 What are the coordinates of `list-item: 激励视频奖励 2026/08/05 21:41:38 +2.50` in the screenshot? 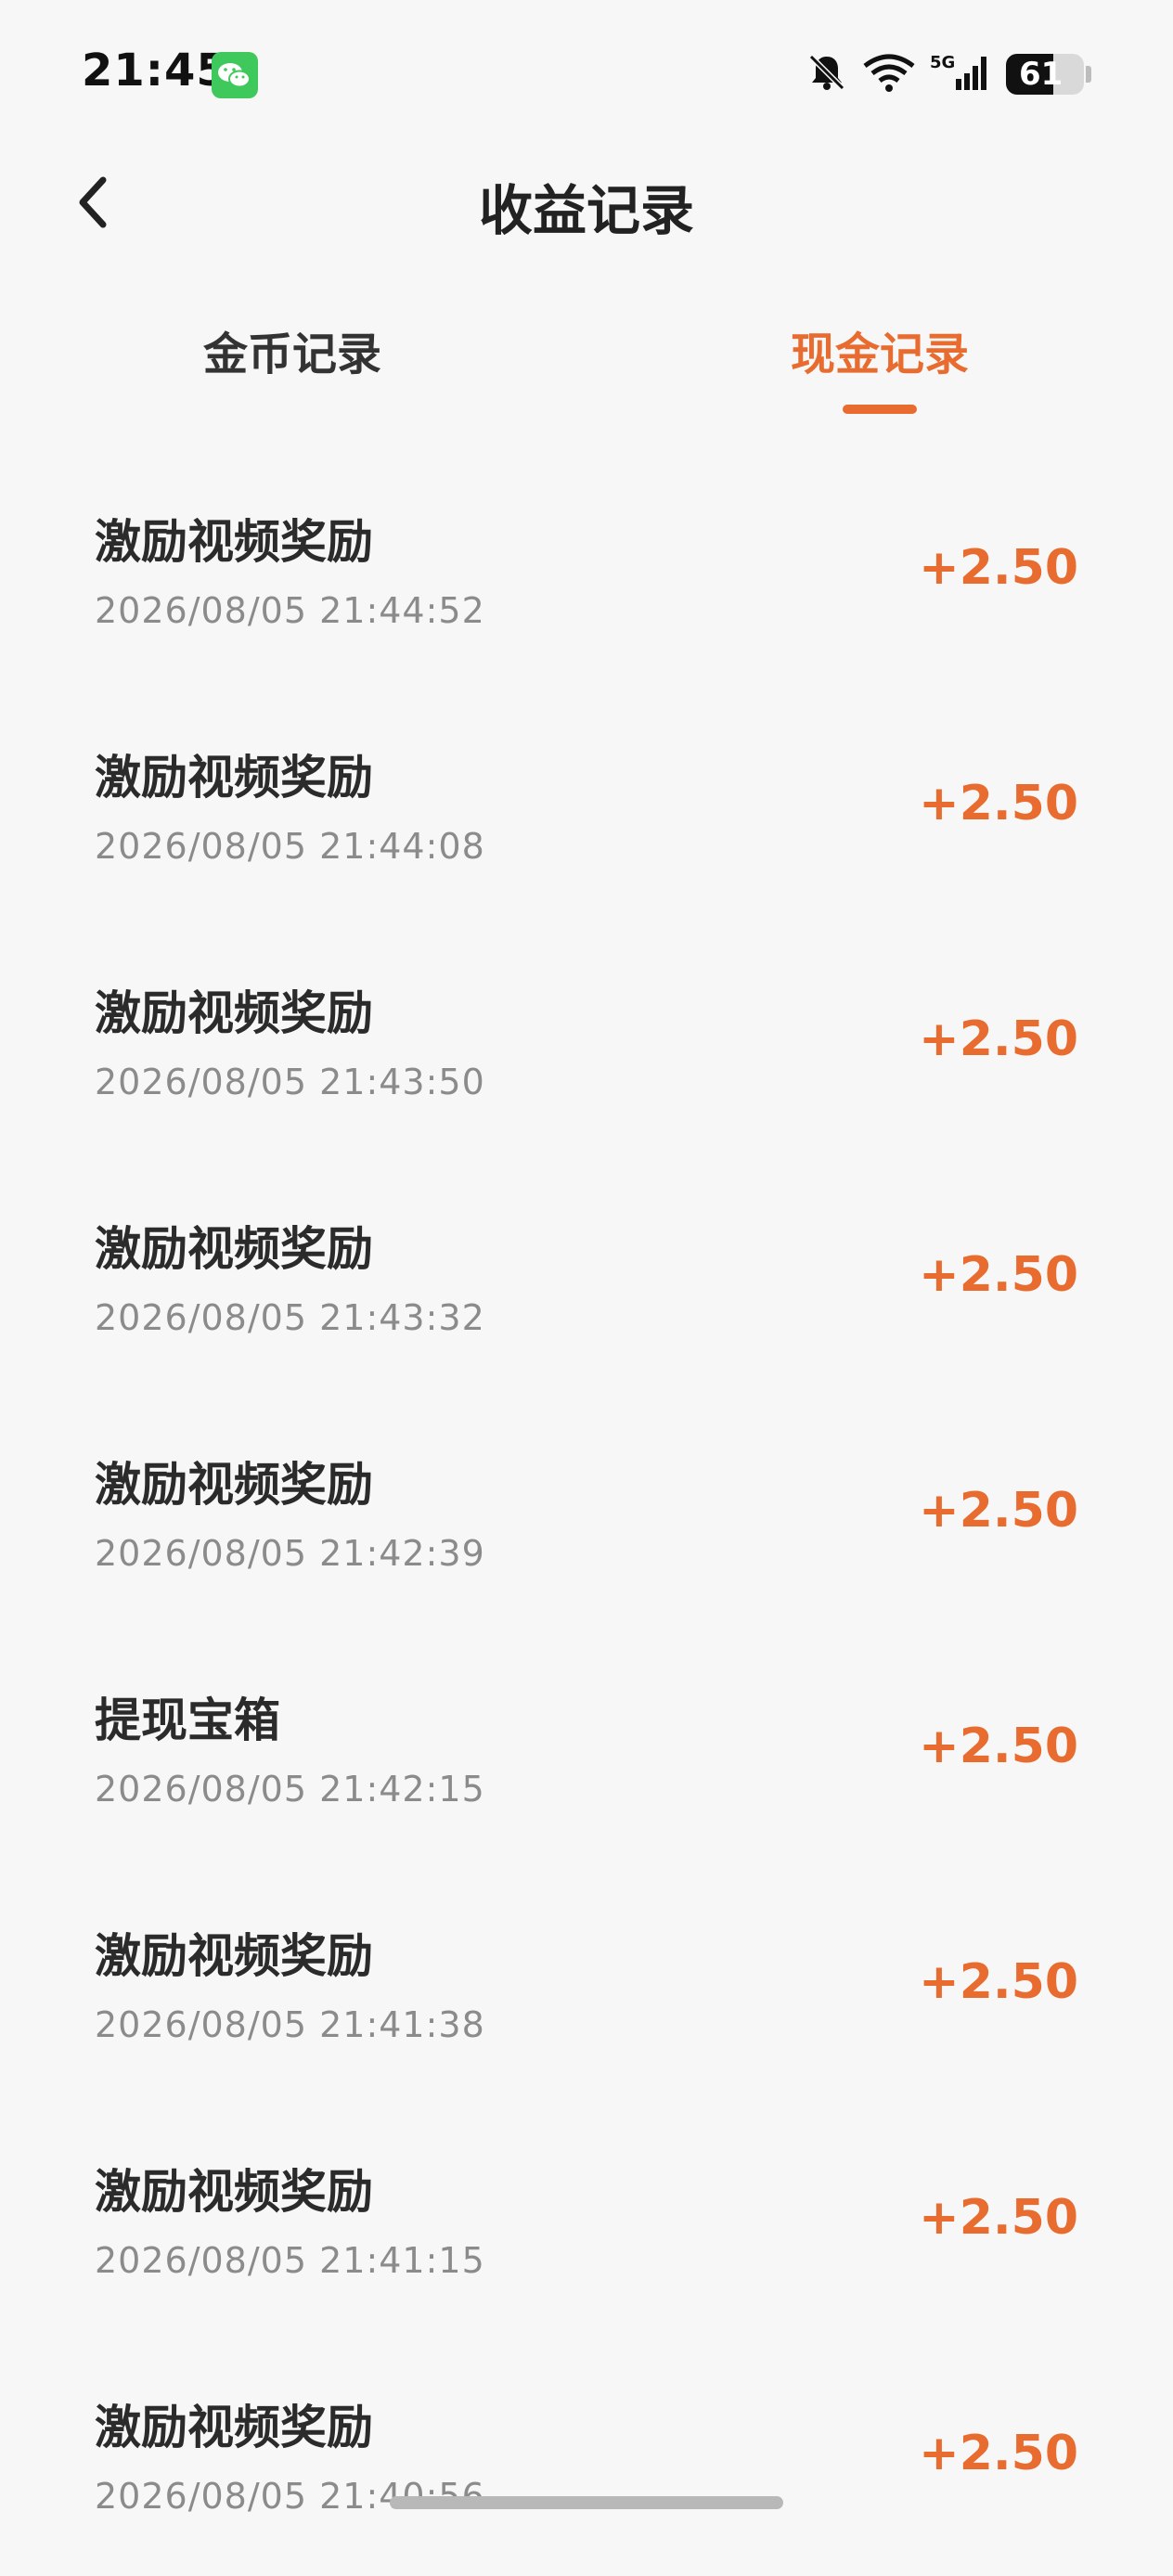 It's located at (586, 1987).